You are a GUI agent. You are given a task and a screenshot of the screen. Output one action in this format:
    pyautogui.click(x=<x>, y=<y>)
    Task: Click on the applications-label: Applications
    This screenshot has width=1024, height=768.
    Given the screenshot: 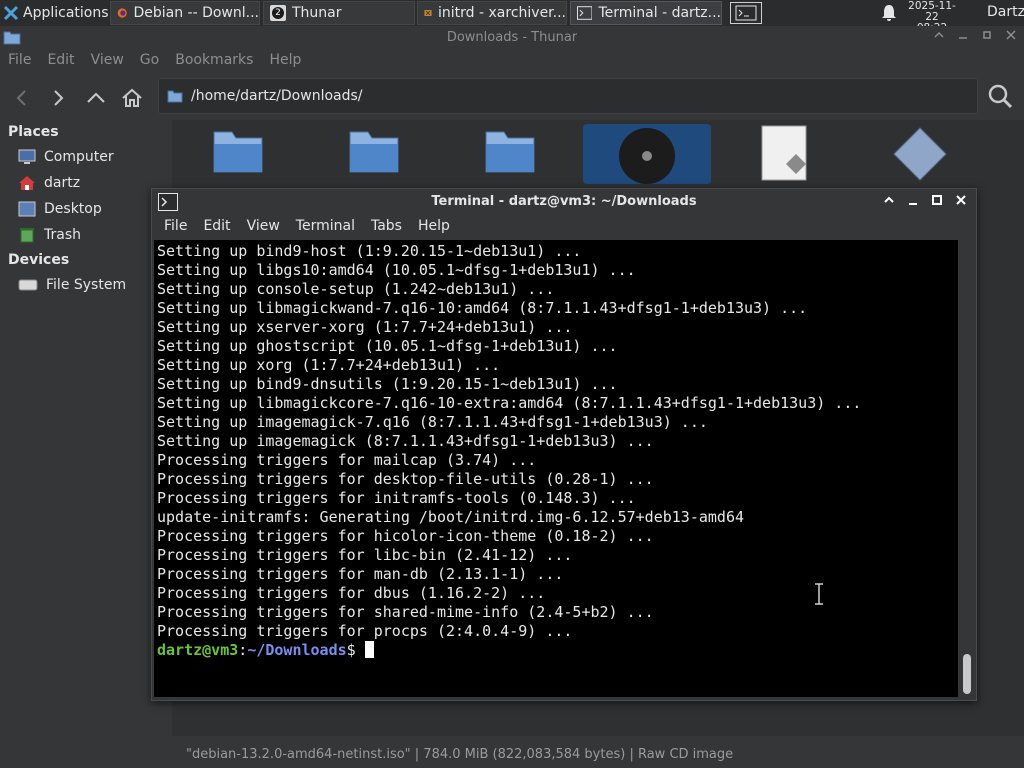 What is the action you would take?
    pyautogui.click(x=66, y=13)
    